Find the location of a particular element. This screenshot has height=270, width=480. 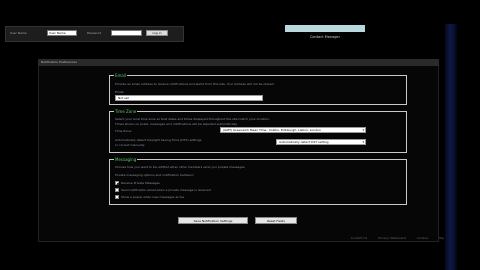

footer-link-contact: Contact Us is located at coordinates (359, 238).